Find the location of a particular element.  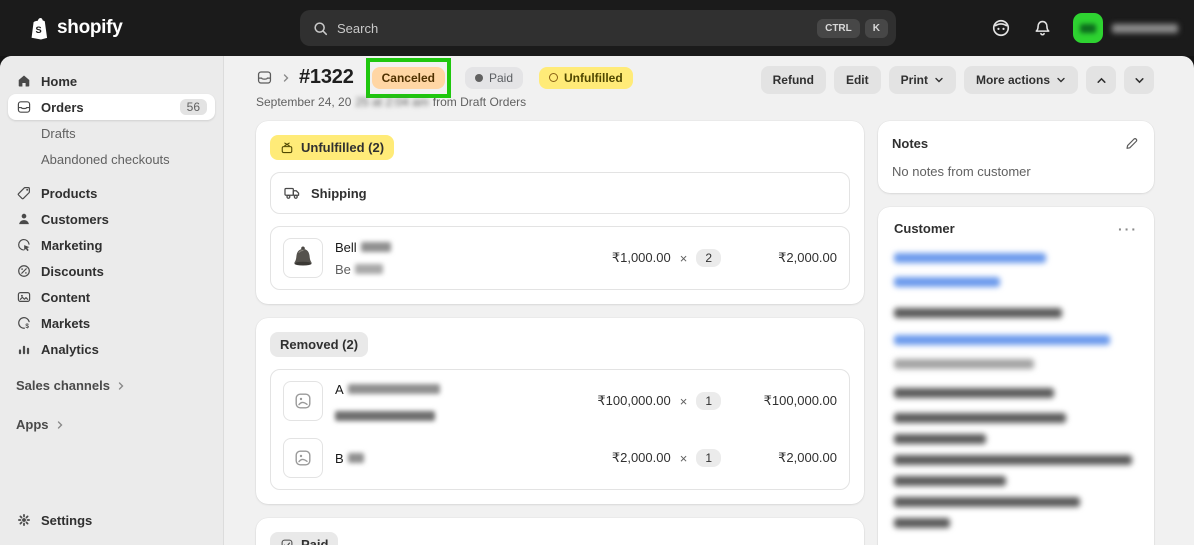

sidebar-sales-channels: Sales channels is located at coordinates (111, 385).